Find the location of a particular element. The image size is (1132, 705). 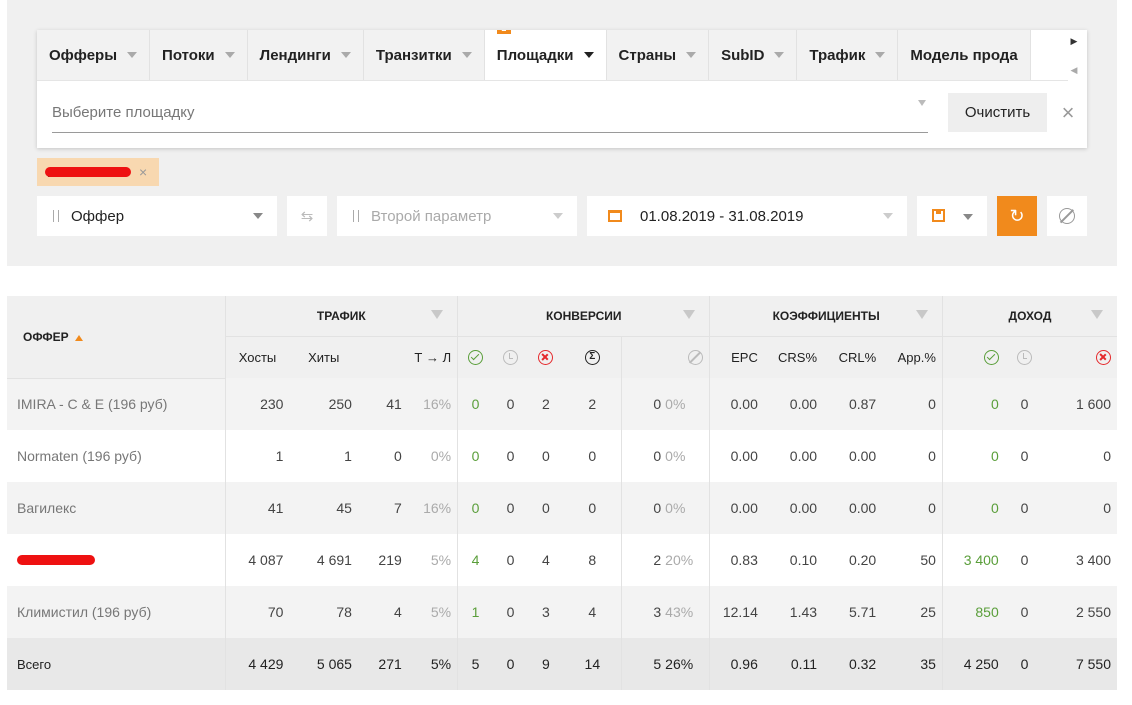

tab-2: Лендинги is located at coordinates (305, 55).